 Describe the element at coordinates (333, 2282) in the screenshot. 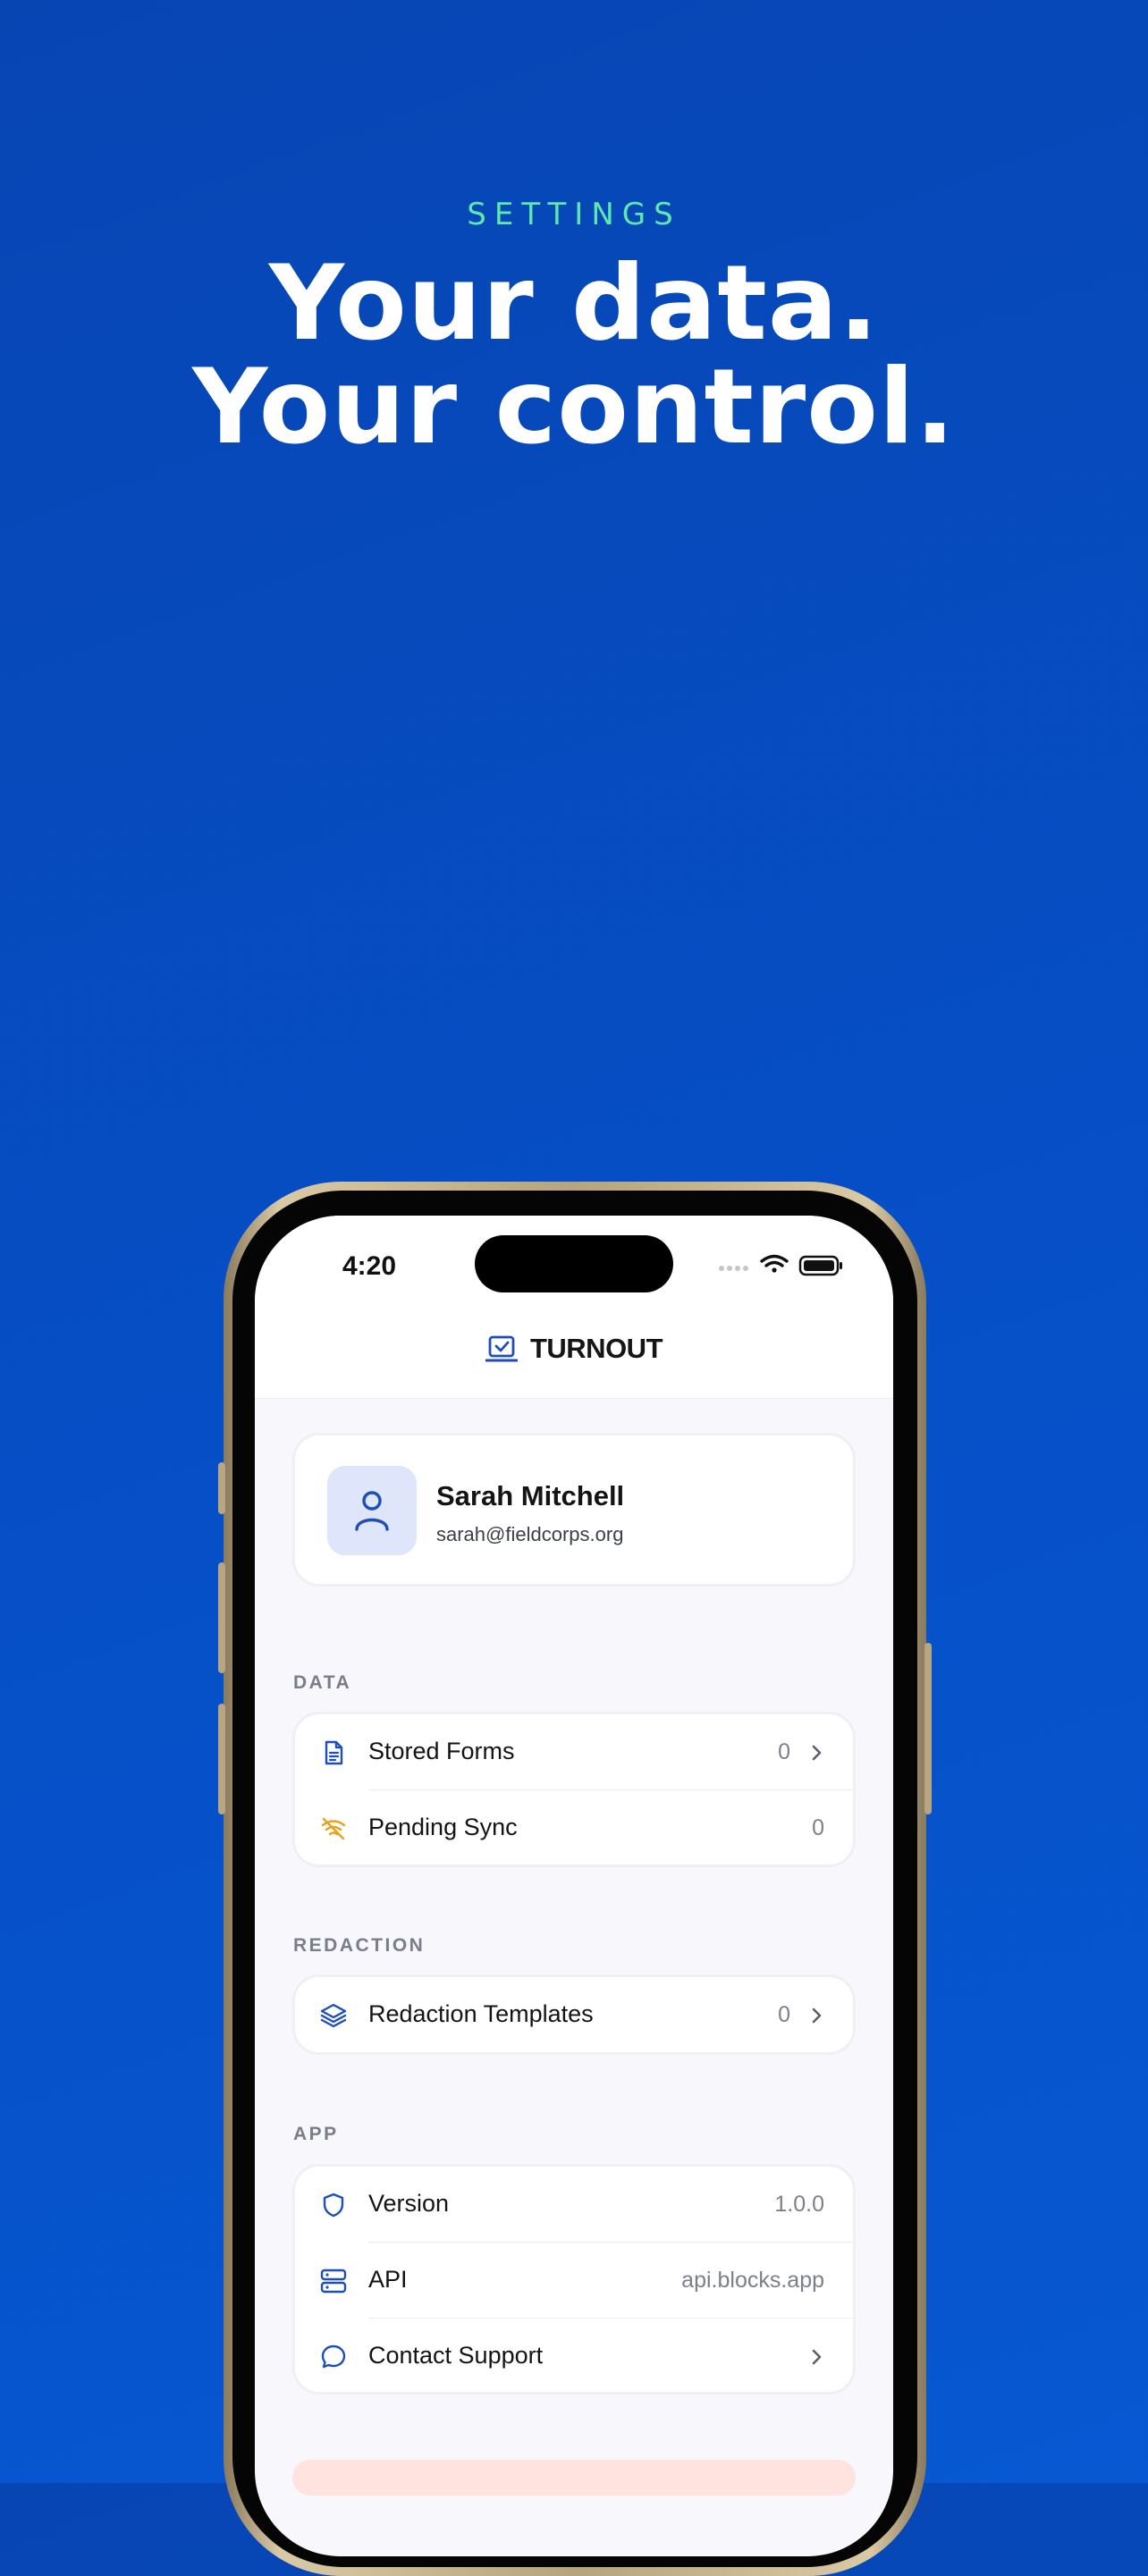

I see `server-icon` at that location.